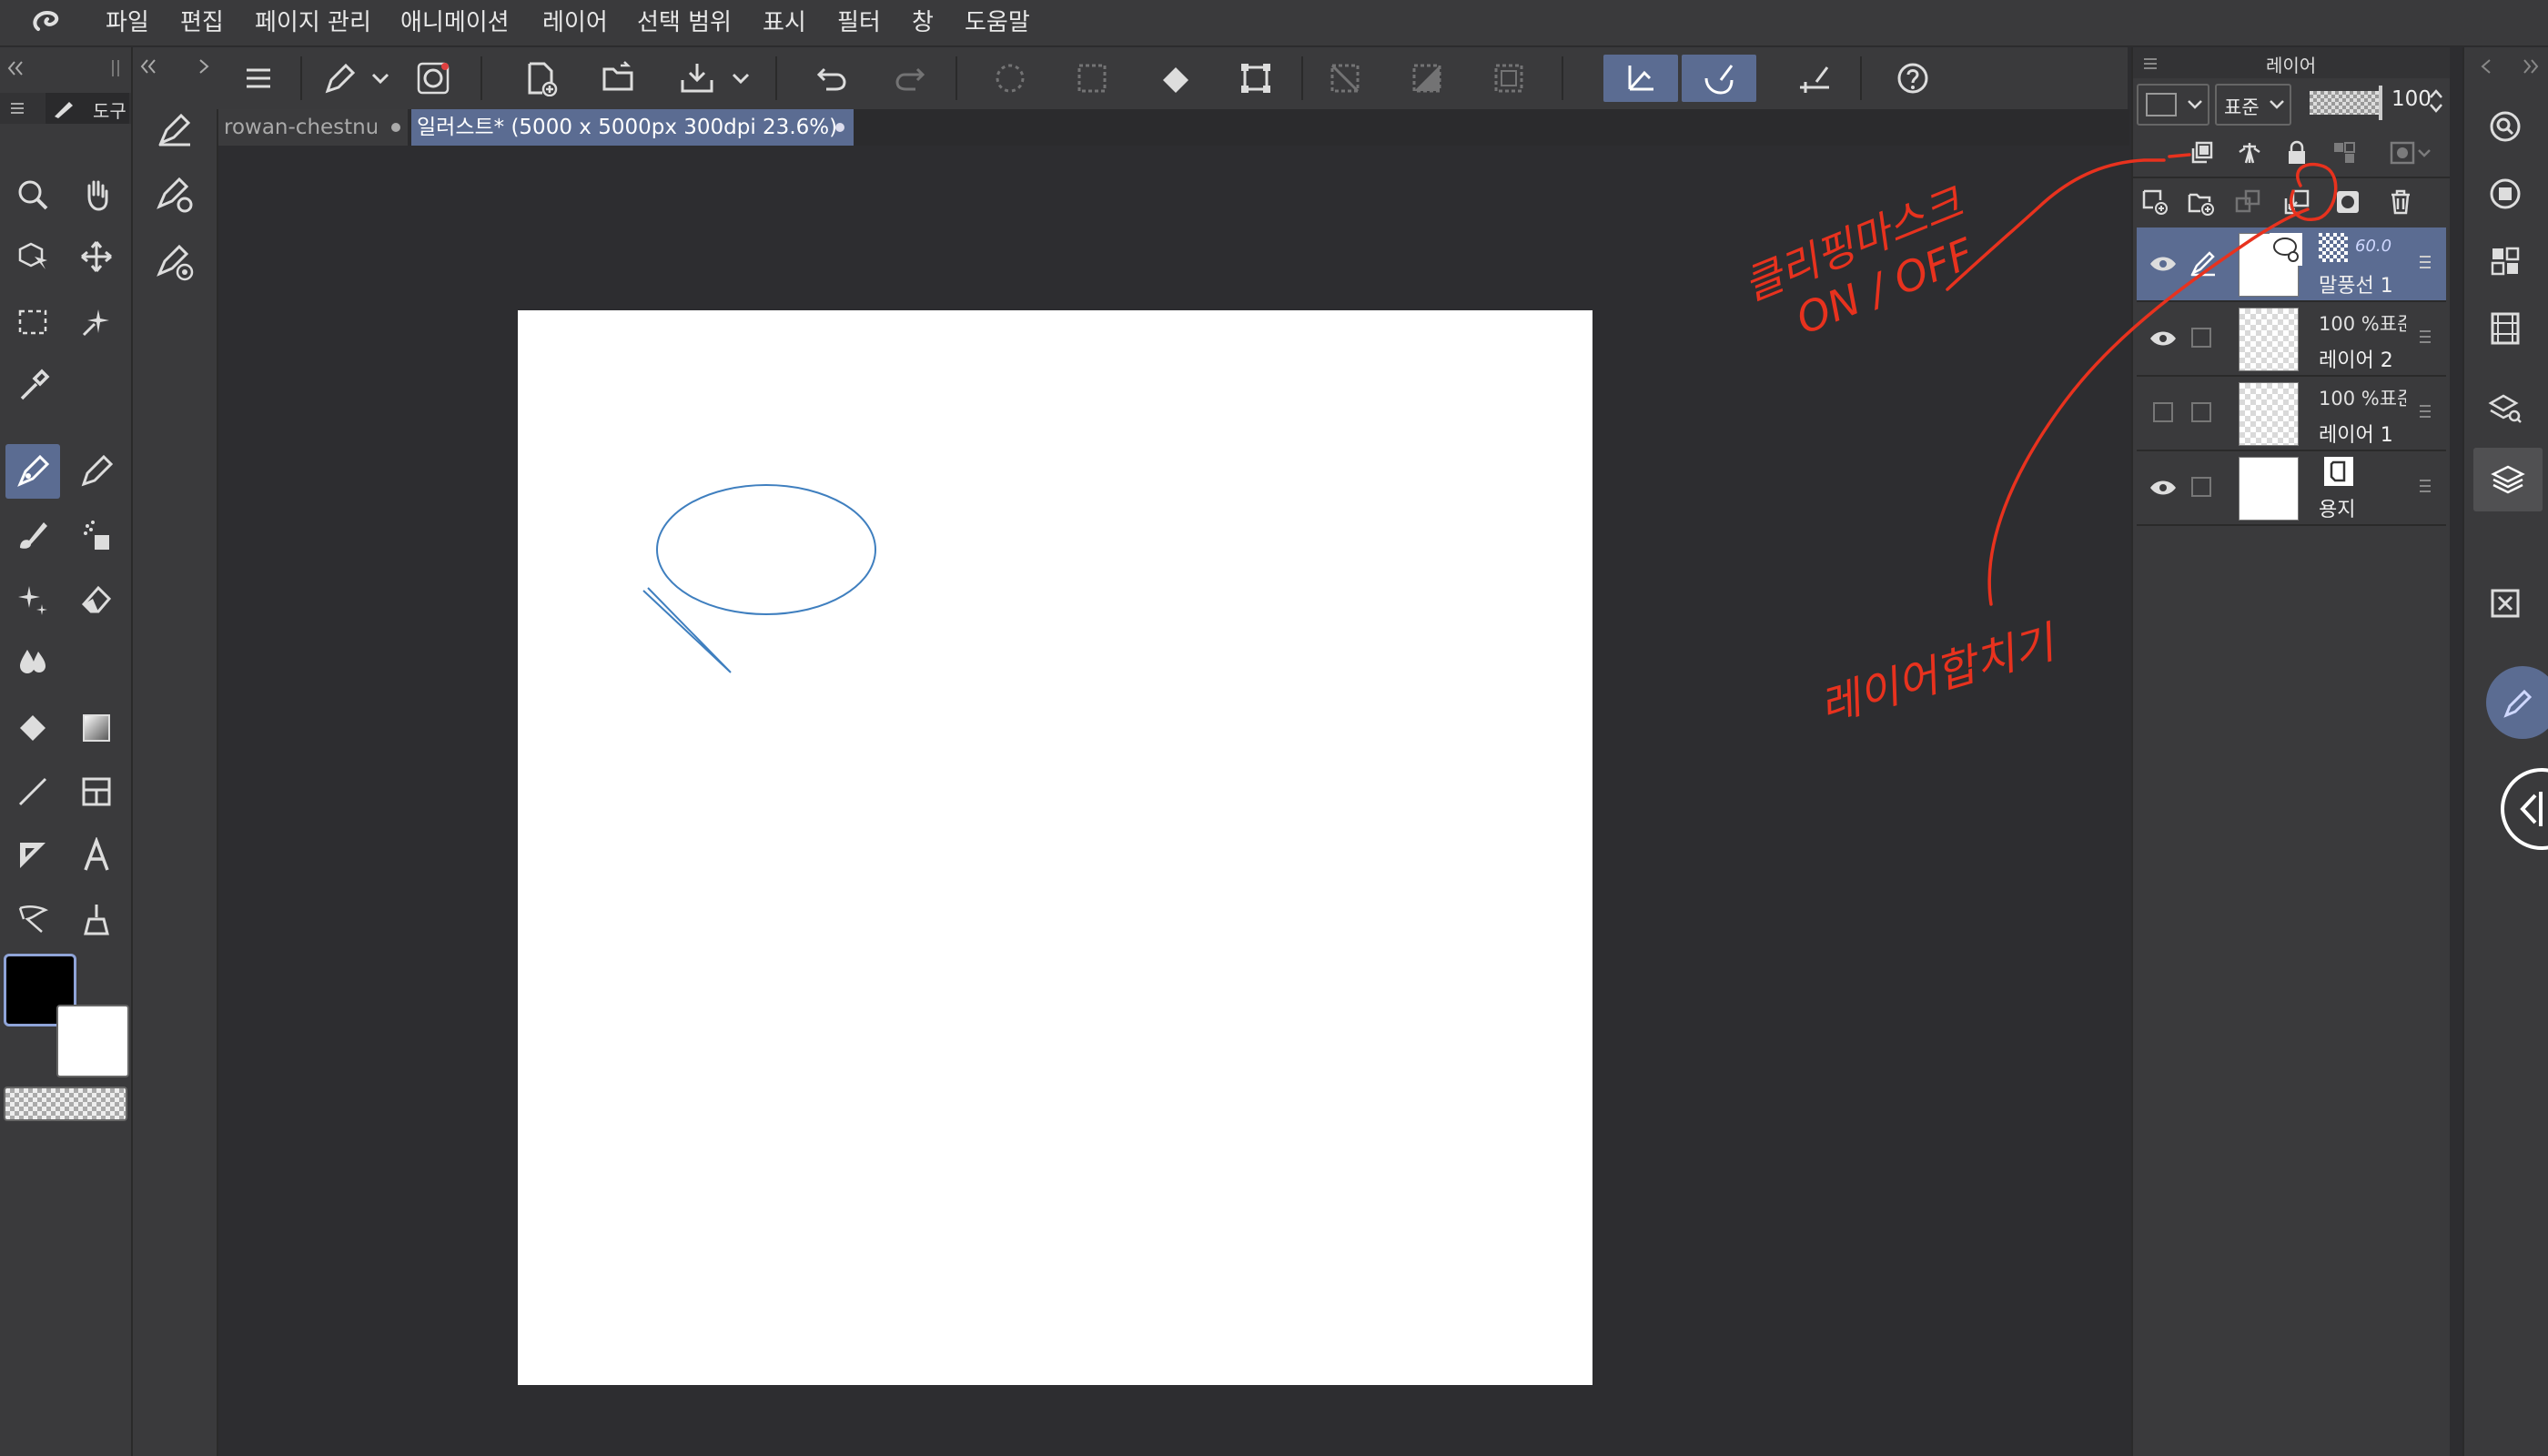 The image size is (2548, 1456). I want to click on airbrush-tool, so click(97, 535).